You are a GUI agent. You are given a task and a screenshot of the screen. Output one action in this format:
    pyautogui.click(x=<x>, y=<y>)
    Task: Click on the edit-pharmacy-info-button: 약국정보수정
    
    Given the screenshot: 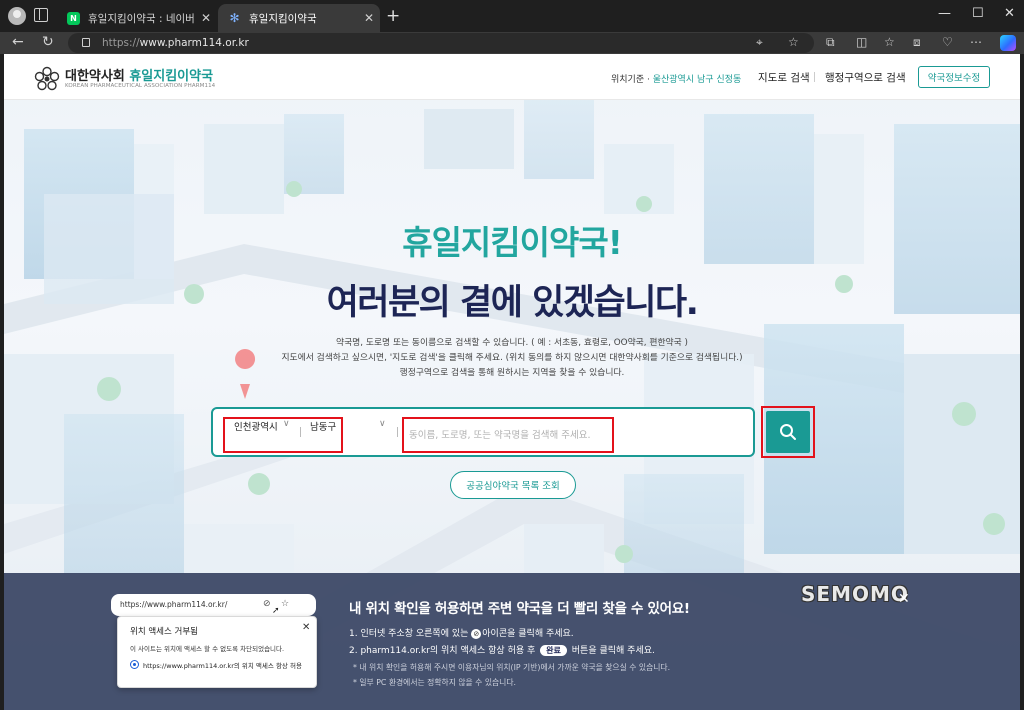 What is the action you would take?
    pyautogui.click(x=954, y=77)
    